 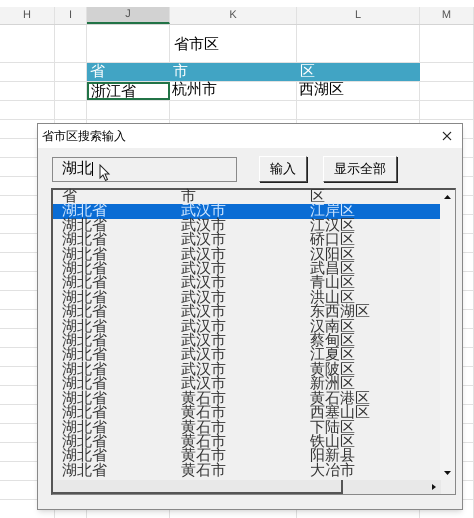 I want to click on list-row: 湖北省 黄石市 下陆区, so click(x=247, y=427).